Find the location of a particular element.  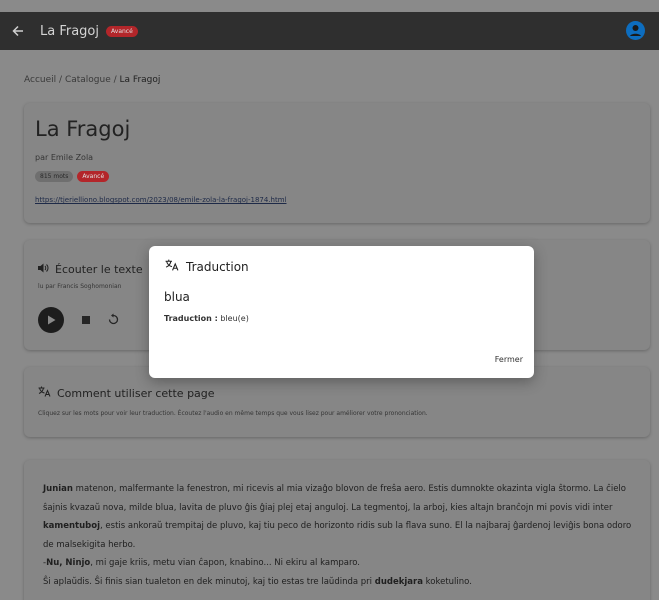

restart-icon is located at coordinates (113, 320).